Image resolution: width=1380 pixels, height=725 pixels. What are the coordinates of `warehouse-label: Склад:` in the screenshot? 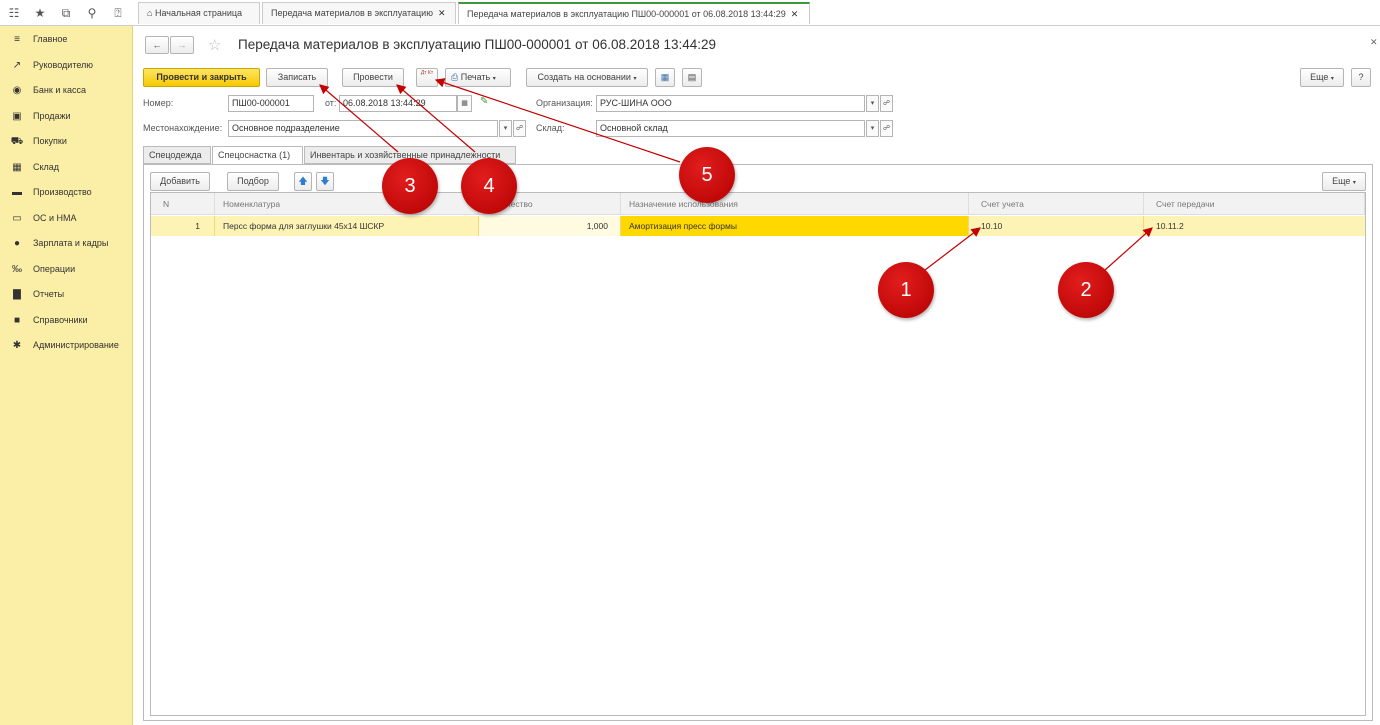 It's located at (550, 128).